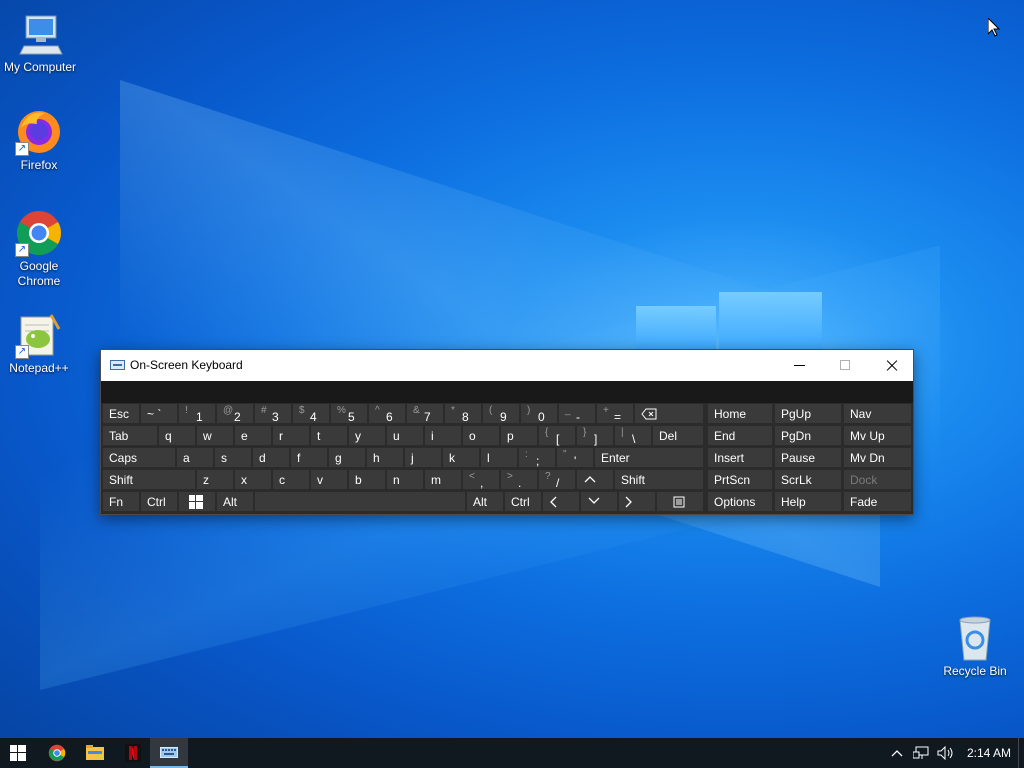 The height and width of the screenshot is (768, 1024). Describe the element at coordinates (975, 646) in the screenshot. I see `desktop-icon-recycle-bin: Recycle Bin` at that location.